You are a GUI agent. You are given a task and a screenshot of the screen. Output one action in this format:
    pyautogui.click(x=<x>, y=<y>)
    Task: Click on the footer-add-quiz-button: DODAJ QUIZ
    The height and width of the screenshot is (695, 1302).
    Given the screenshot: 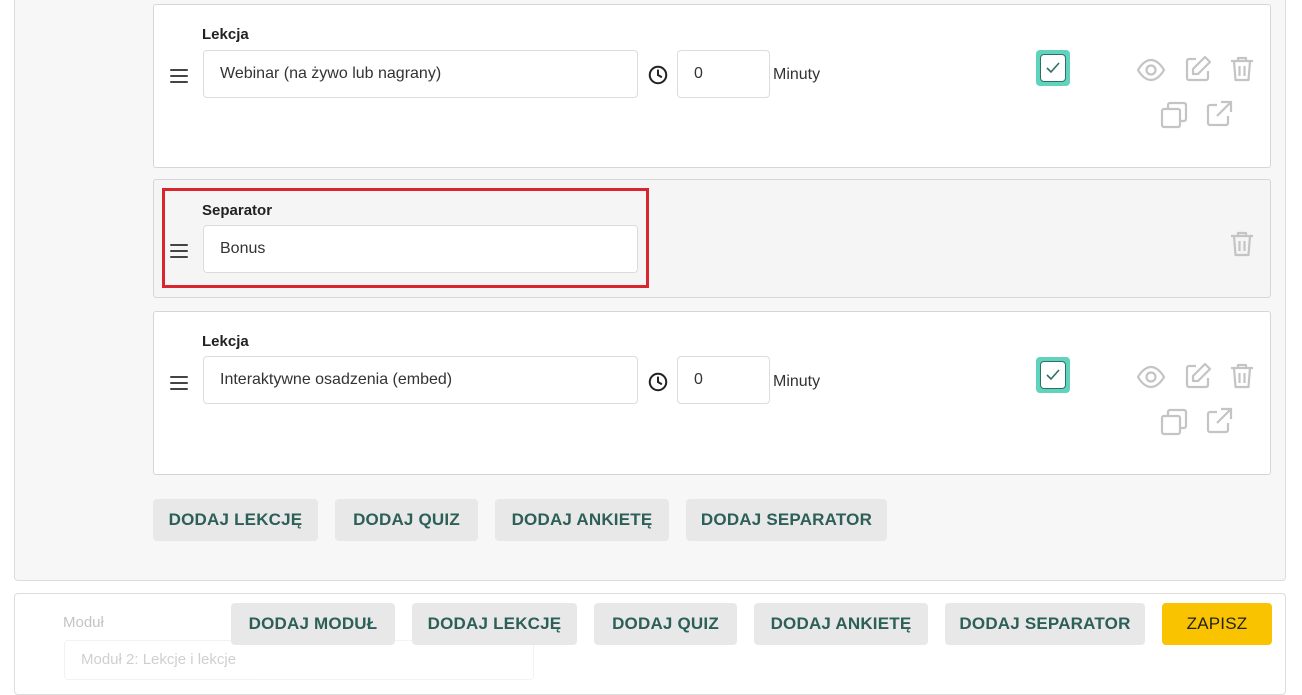 What is the action you would take?
    pyautogui.click(x=665, y=624)
    